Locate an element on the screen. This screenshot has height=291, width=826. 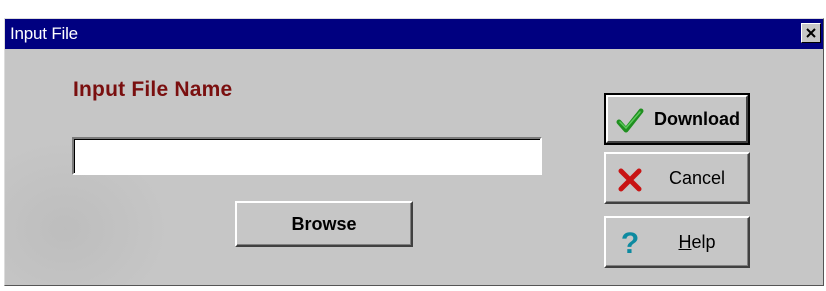
download-label: Download is located at coordinates (697, 119).